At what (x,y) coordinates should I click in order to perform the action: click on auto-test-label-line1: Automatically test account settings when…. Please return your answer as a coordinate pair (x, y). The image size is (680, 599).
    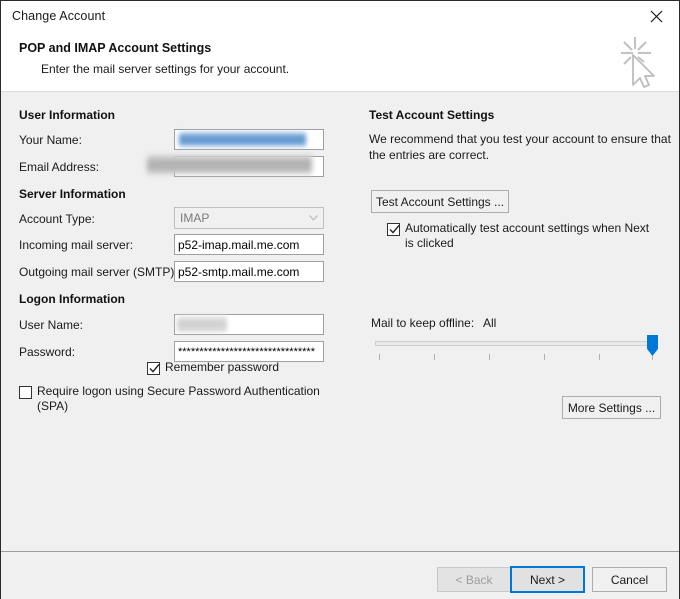
    Looking at the image, I should click on (527, 228).